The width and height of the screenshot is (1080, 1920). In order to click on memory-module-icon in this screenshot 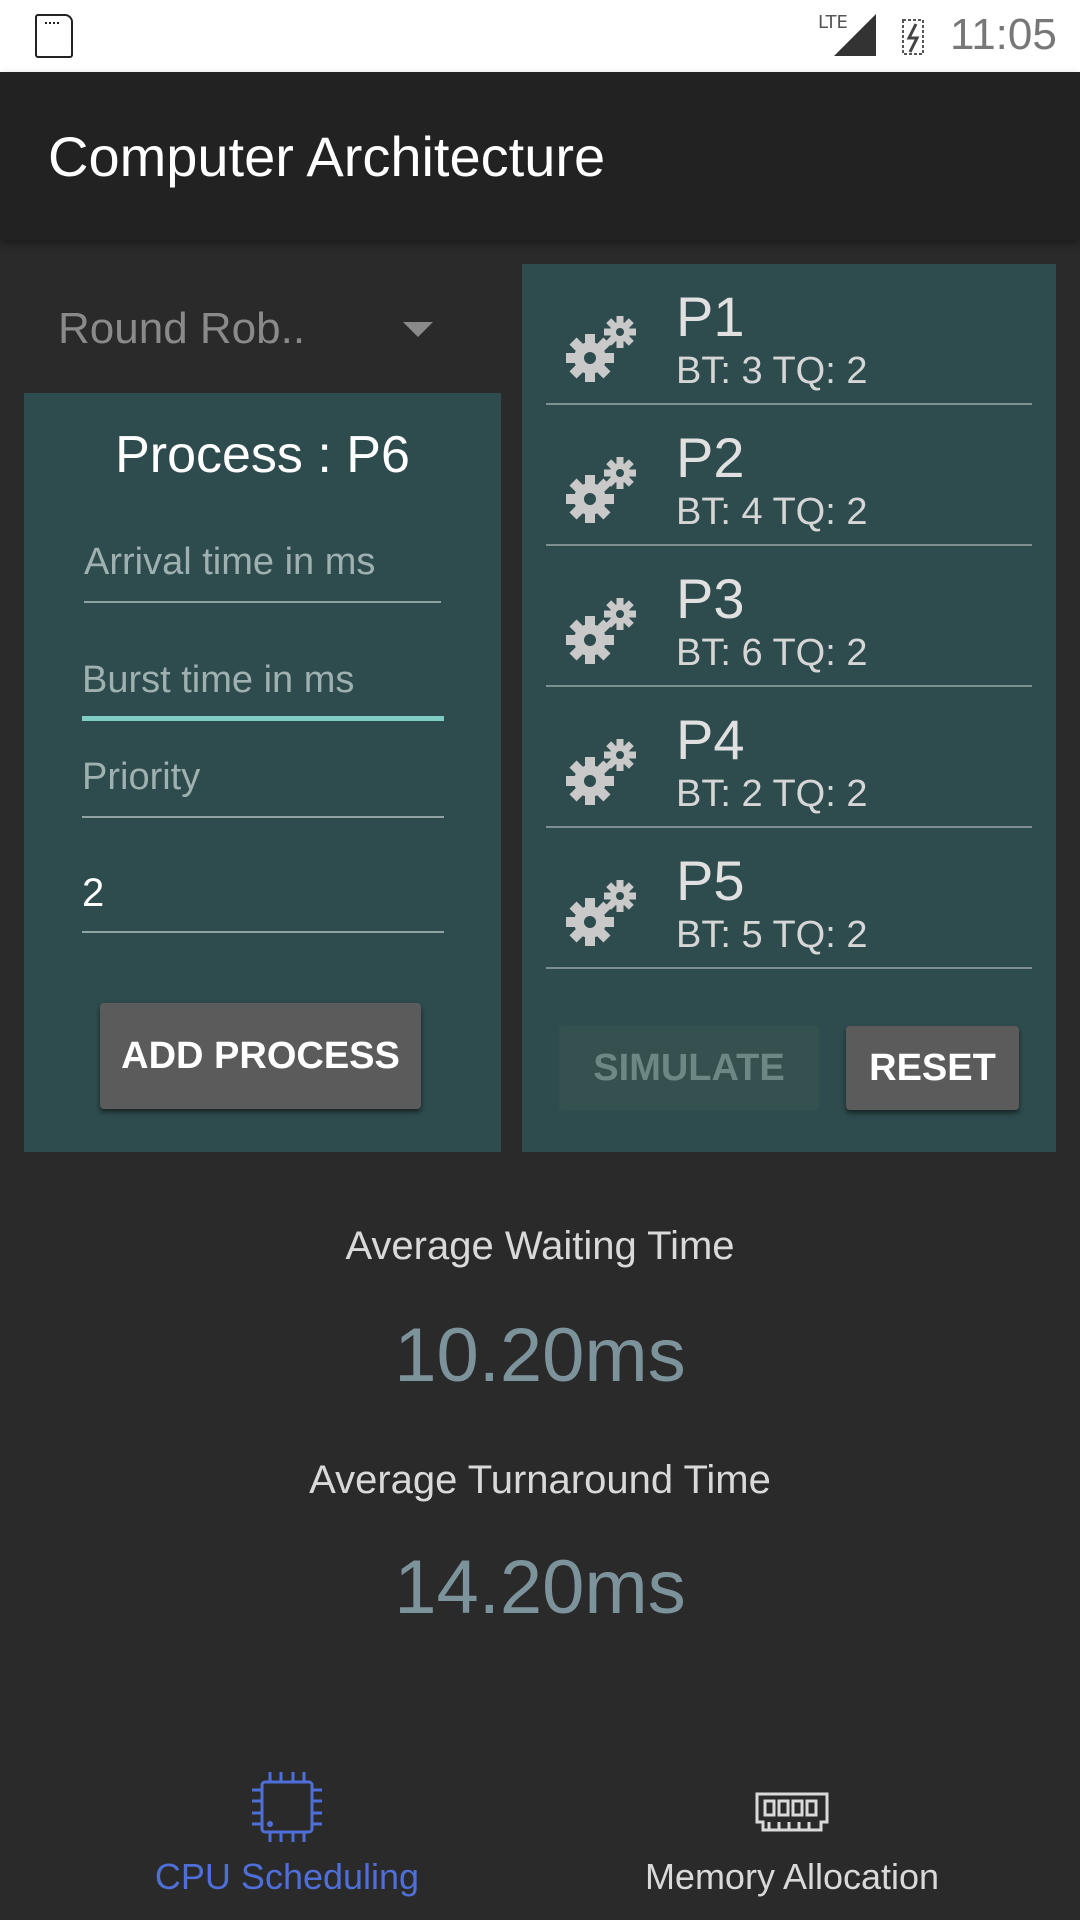, I will do `click(792, 1812)`.